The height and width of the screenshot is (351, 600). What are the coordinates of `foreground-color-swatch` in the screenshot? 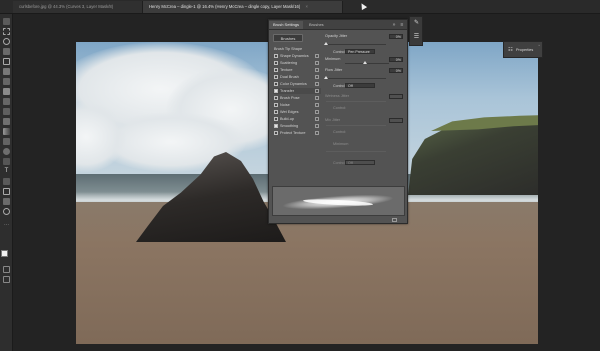 It's located at (4, 253).